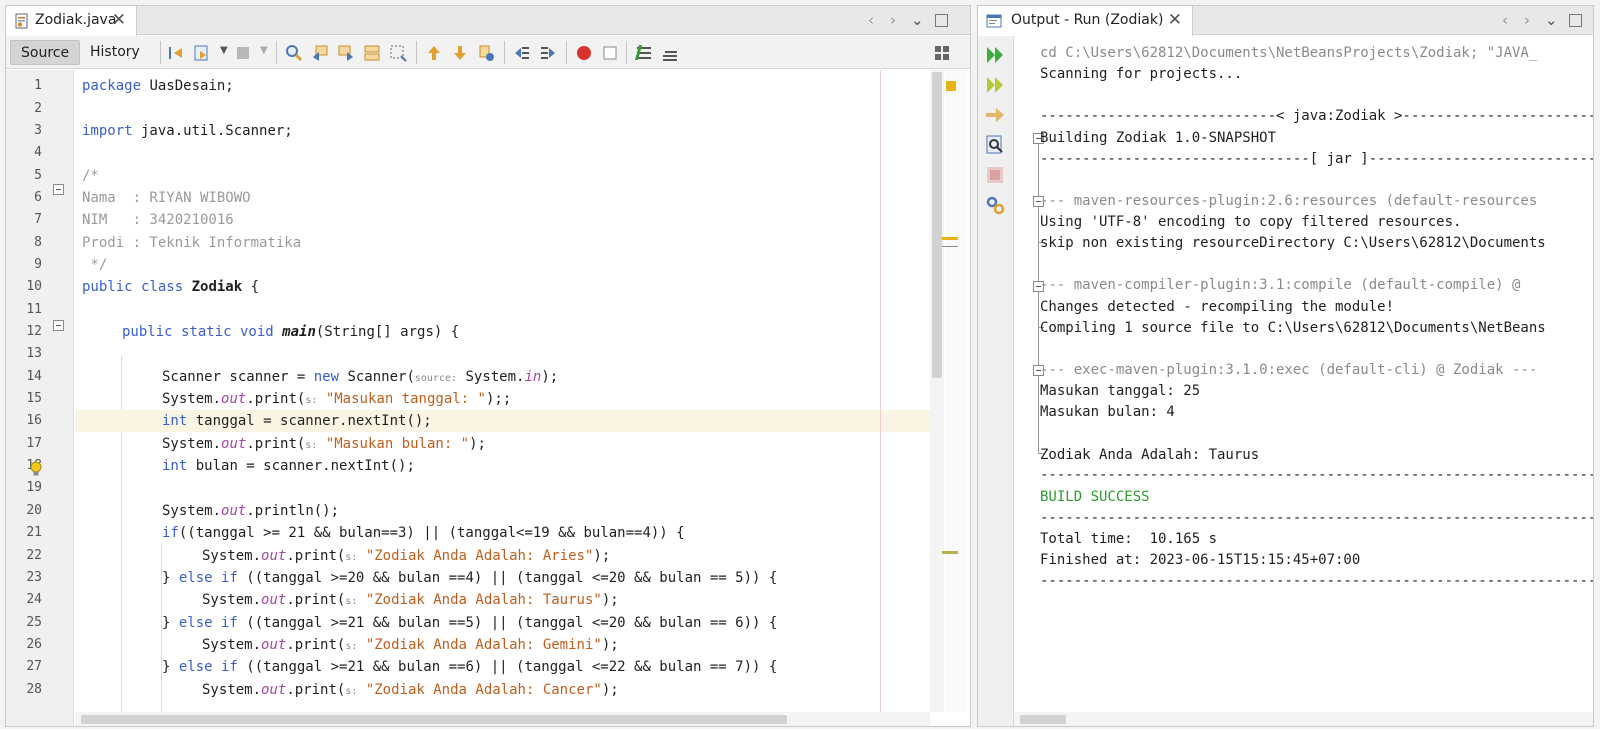  I want to click on error-stripe, so click(954, 391).